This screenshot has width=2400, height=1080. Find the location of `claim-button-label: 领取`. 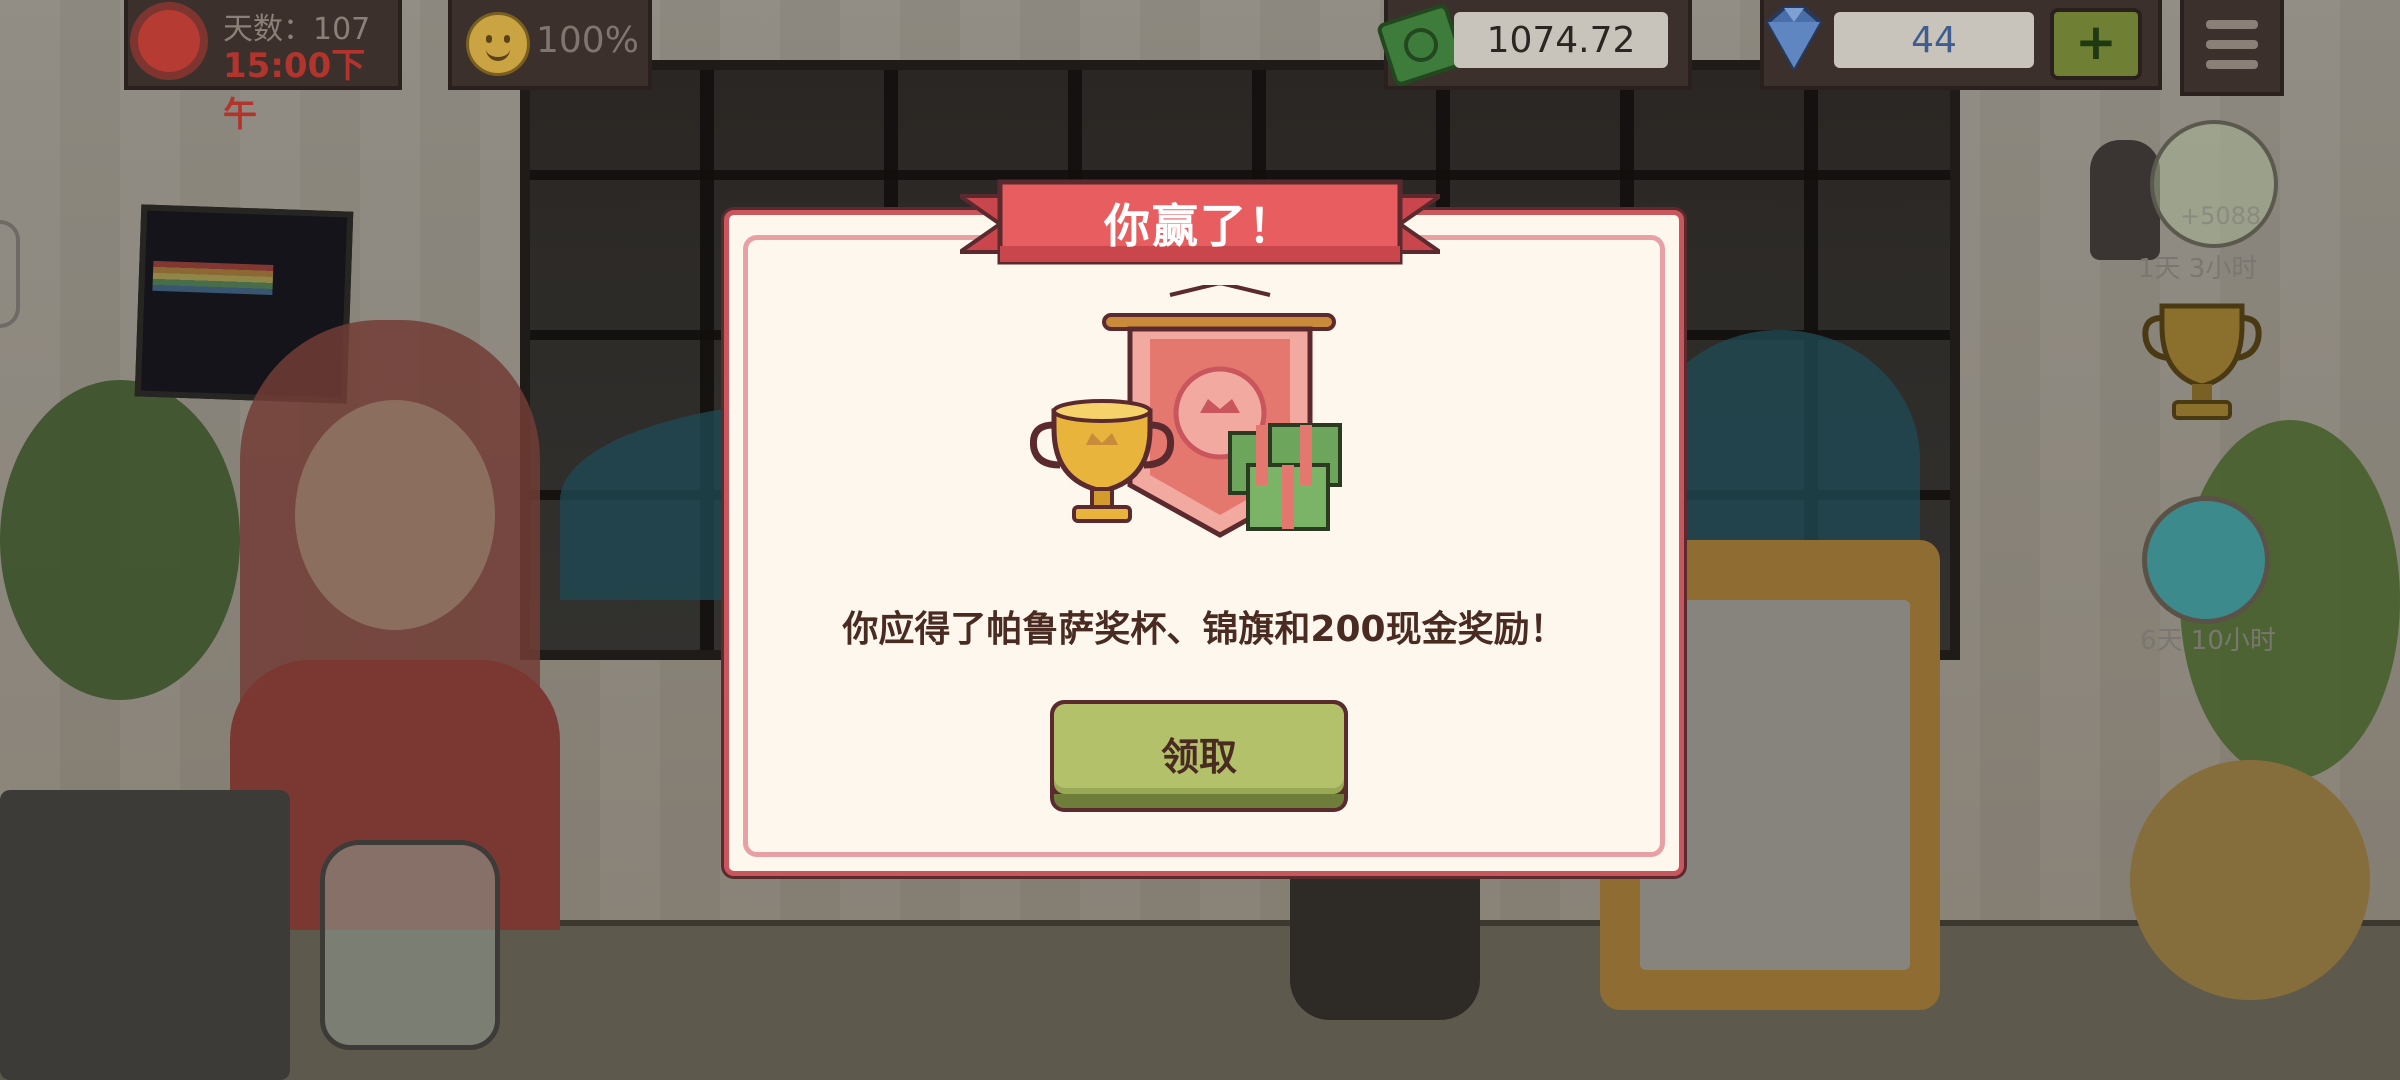

claim-button-label: 领取 is located at coordinates (1198, 757).